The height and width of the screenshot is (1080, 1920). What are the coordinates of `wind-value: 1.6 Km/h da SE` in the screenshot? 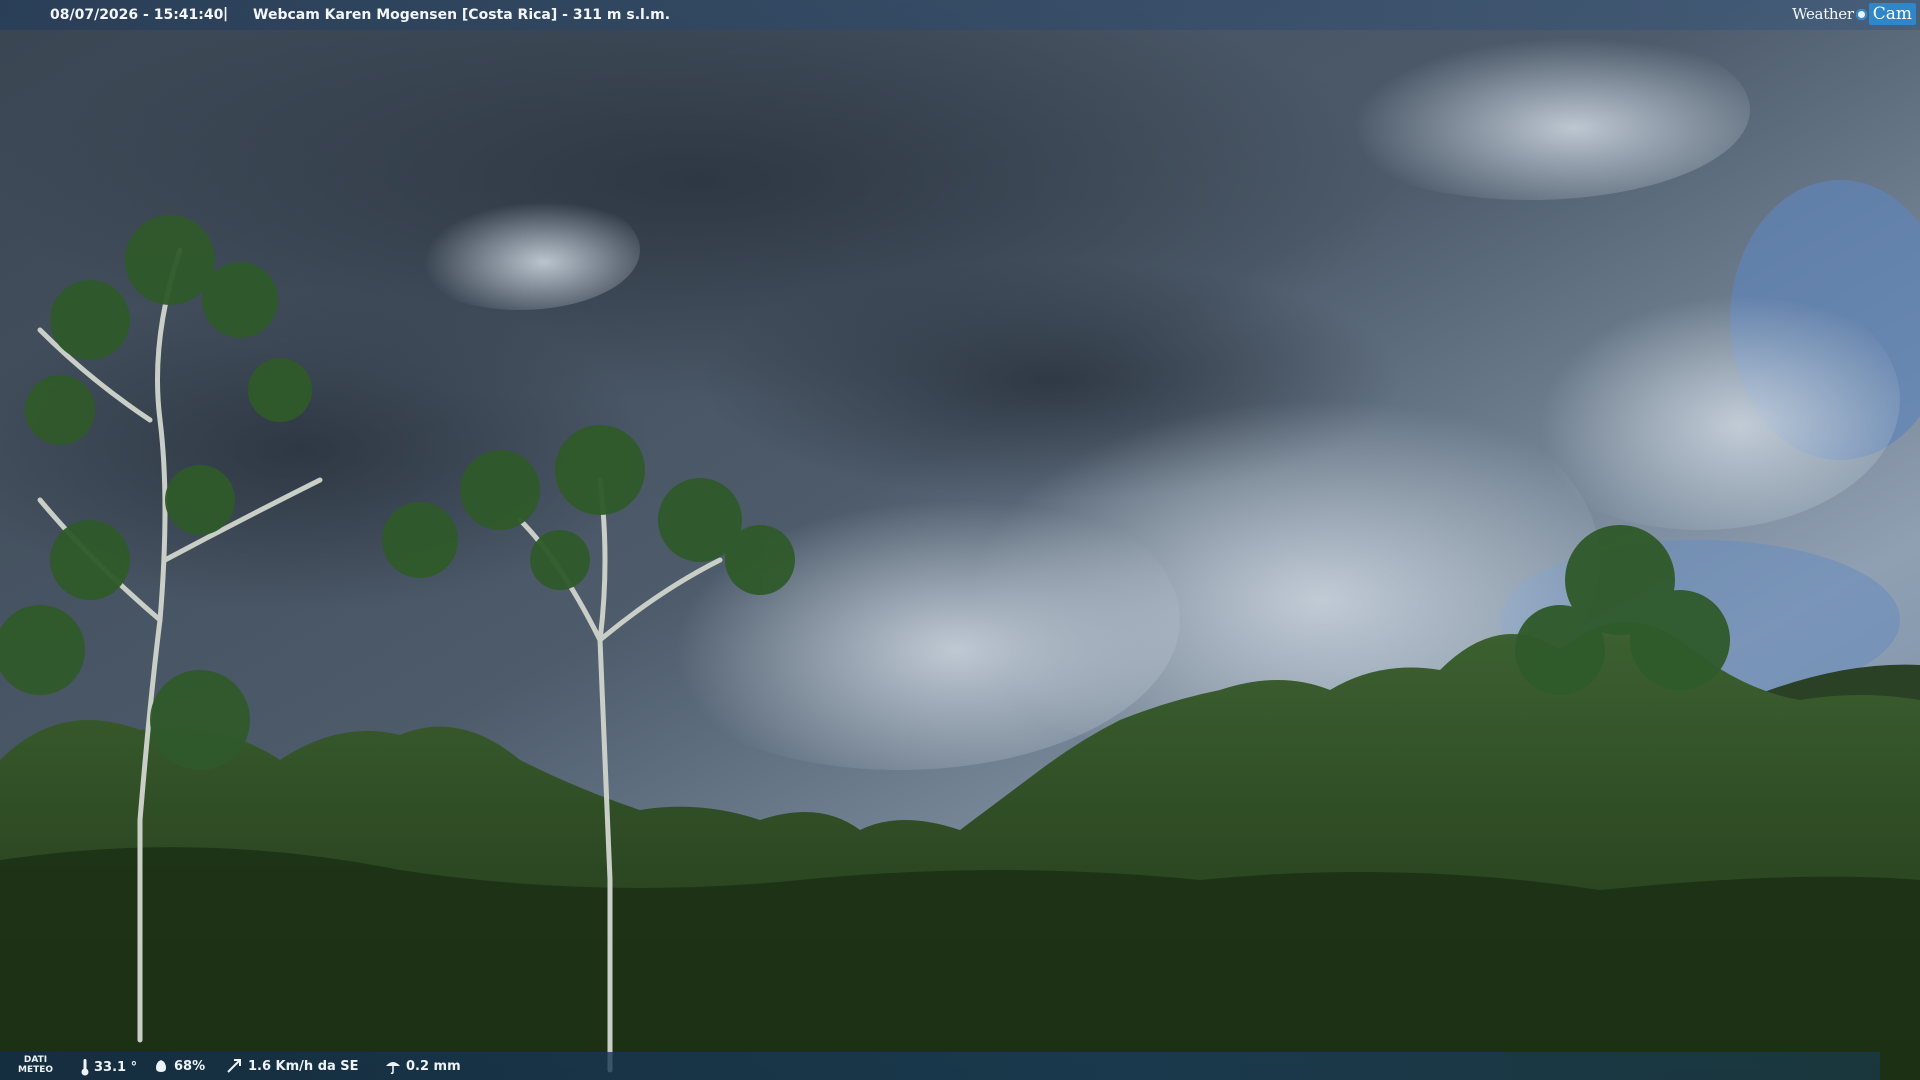 It's located at (303, 1066).